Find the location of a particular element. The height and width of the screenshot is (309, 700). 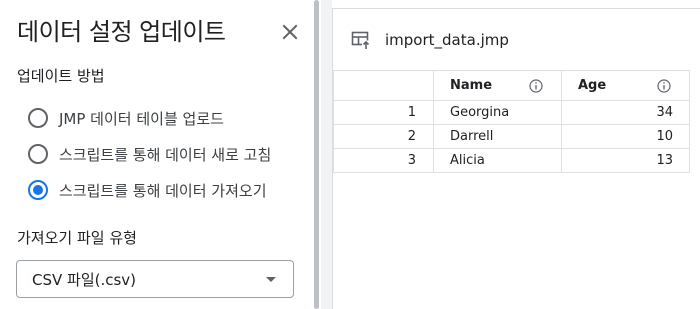

file-name: import_data.jmp is located at coordinates (447, 40).